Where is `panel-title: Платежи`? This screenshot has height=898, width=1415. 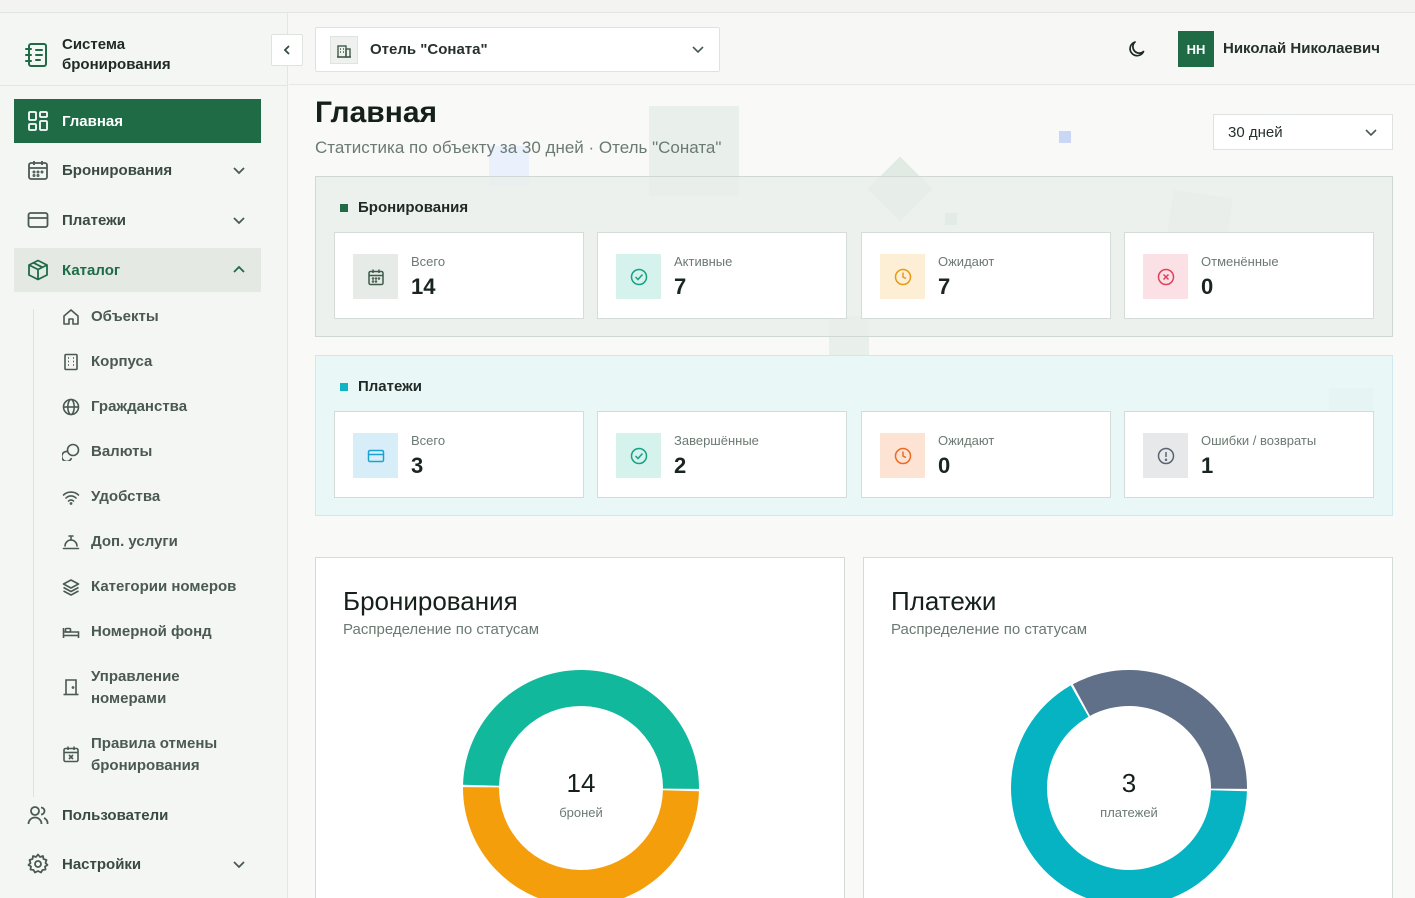 panel-title: Платежи is located at coordinates (944, 601).